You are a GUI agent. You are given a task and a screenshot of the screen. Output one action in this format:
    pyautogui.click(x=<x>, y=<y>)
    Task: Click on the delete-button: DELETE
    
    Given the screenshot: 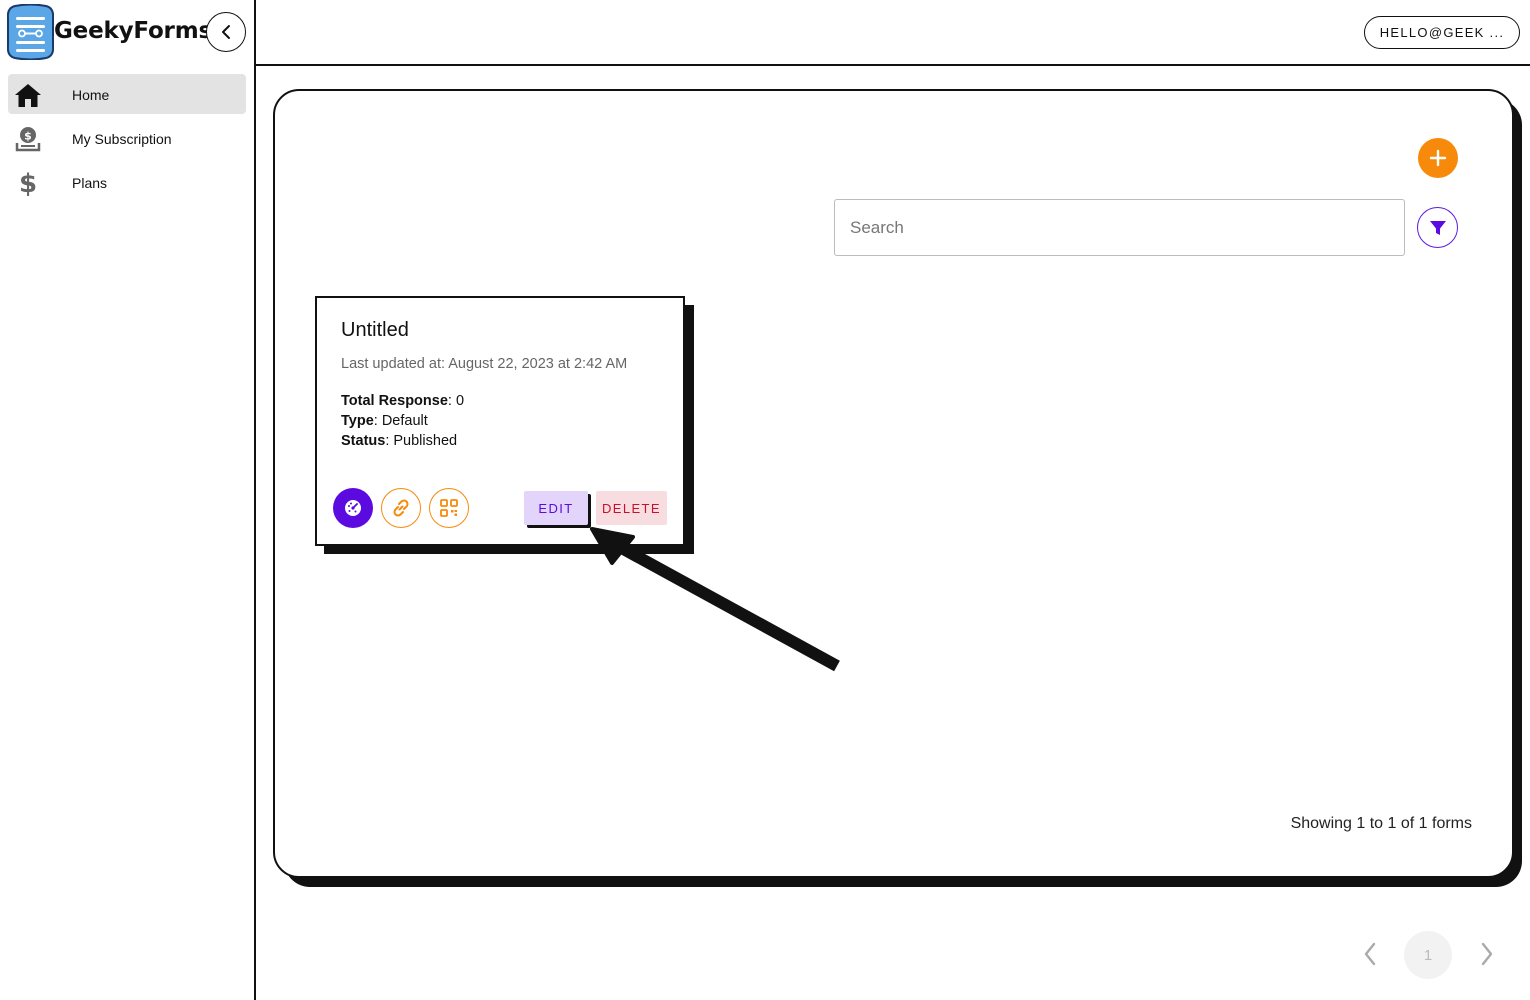 What is the action you would take?
    pyautogui.click(x=631, y=508)
    